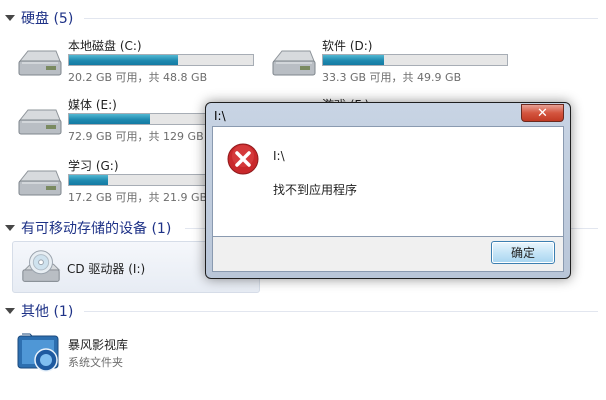  I want to click on close-icon: ✕, so click(542, 113).